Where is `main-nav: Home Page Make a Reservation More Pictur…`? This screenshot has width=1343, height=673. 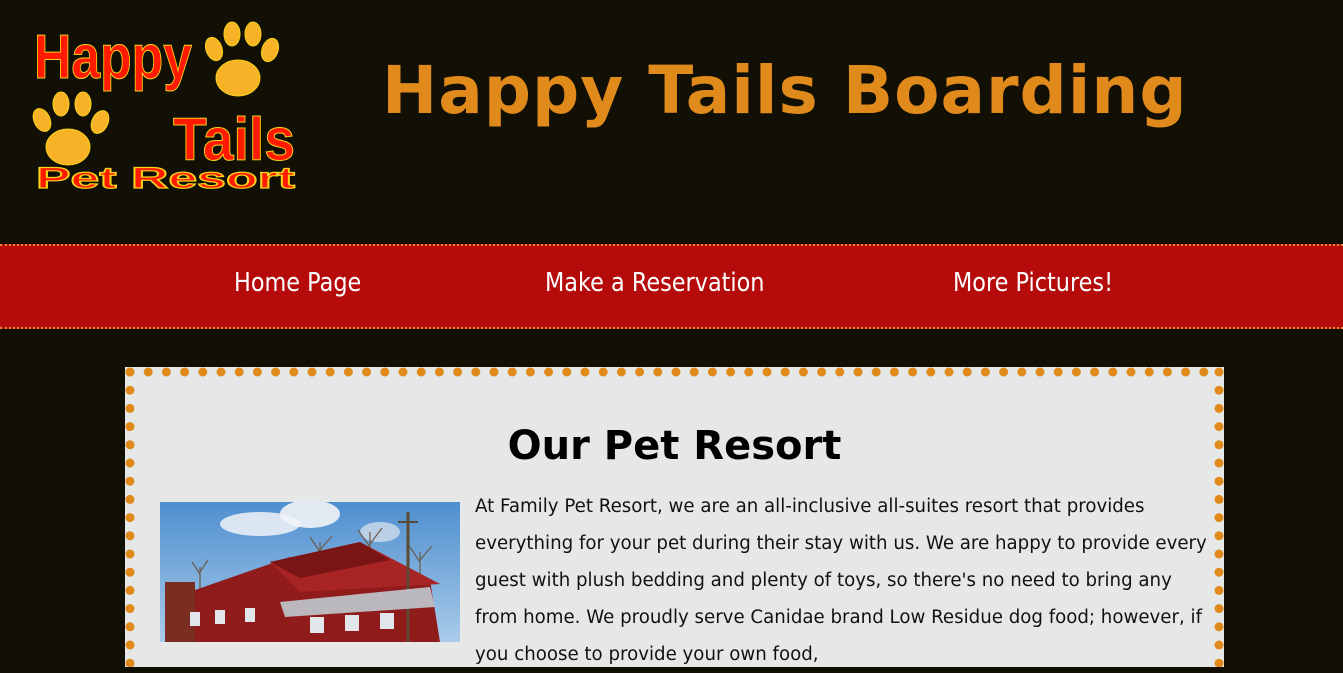 main-nav: Home Page Make a Reservation More Pictur… is located at coordinates (671, 286).